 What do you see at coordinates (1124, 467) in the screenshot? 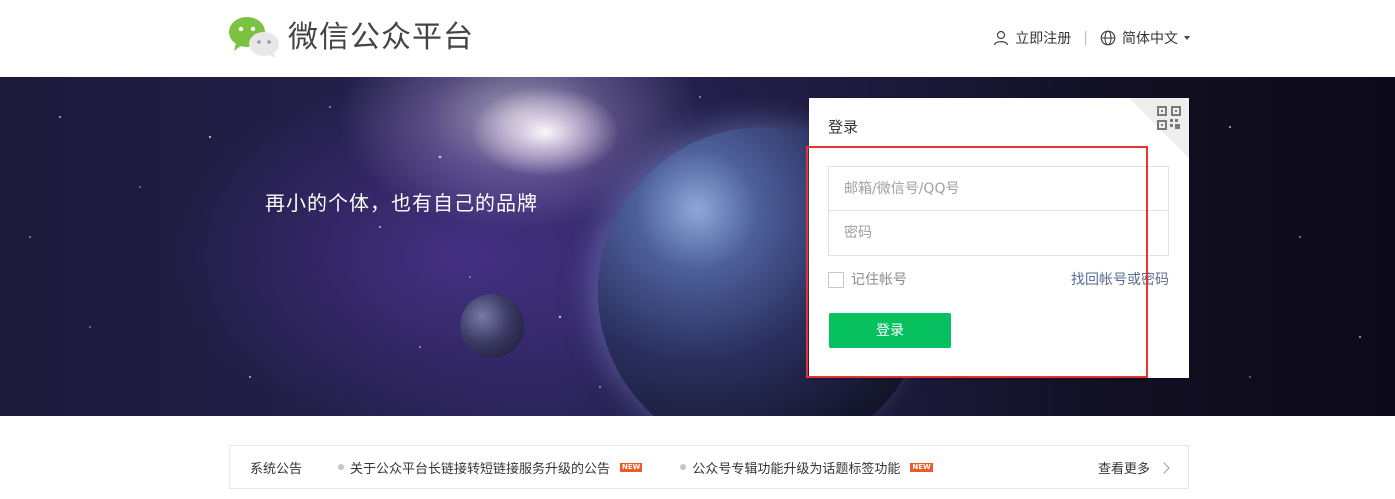
I see `view-more-label: 查看更多` at bounding box center [1124, 467].